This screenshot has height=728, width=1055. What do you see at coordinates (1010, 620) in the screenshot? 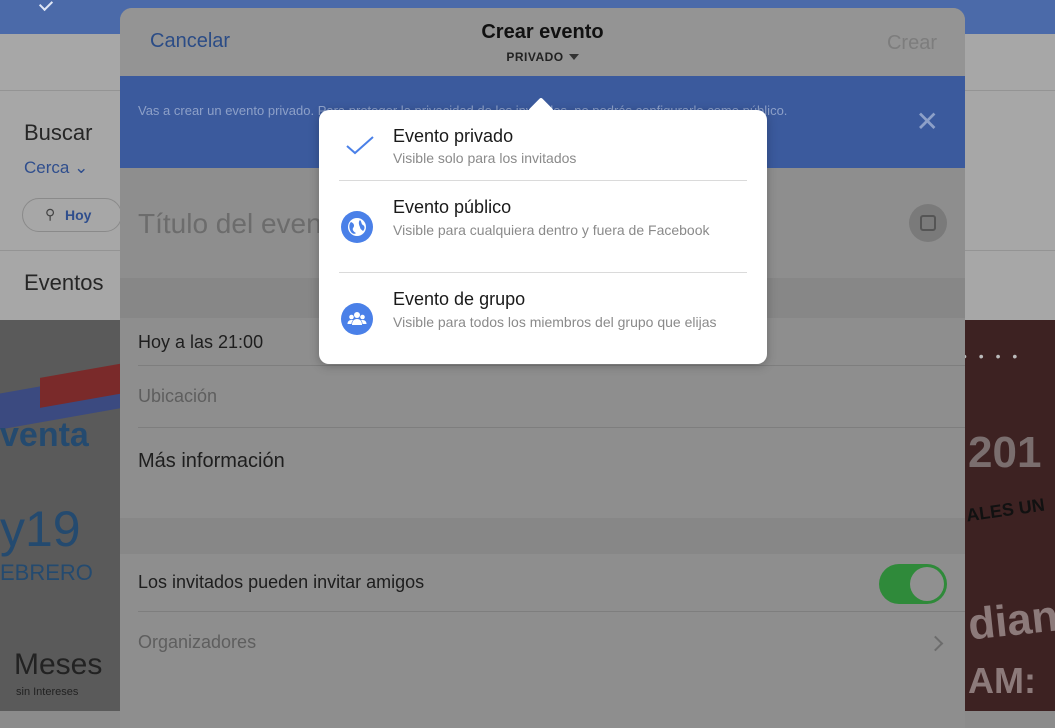
I see `poster-text: dian` at bounding box center [1010, 620].